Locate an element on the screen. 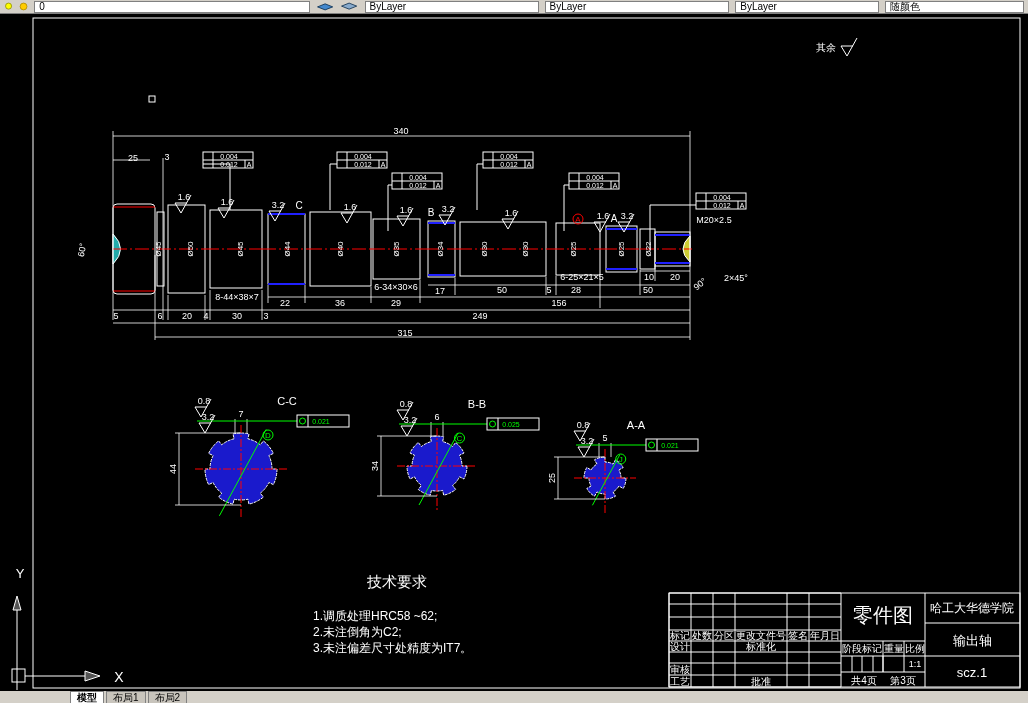  point-marker-icon is located at coordinates (152, 99).